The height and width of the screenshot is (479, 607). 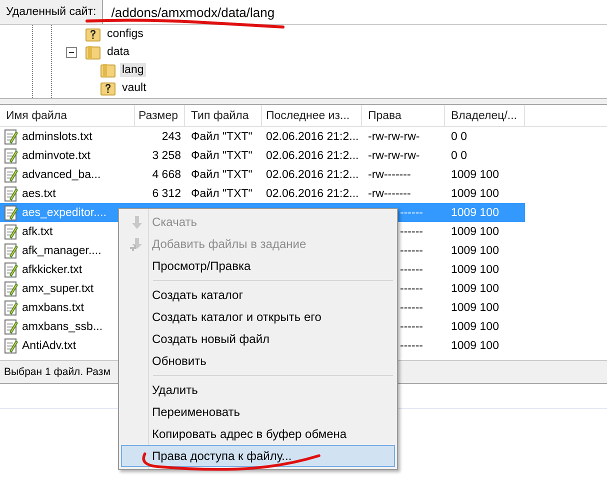 What do you see at coordinates (354, 12) in the screenshot?
I see `address-field: /addons/amxmodx/data/lang` at bounding box center [354, 12].